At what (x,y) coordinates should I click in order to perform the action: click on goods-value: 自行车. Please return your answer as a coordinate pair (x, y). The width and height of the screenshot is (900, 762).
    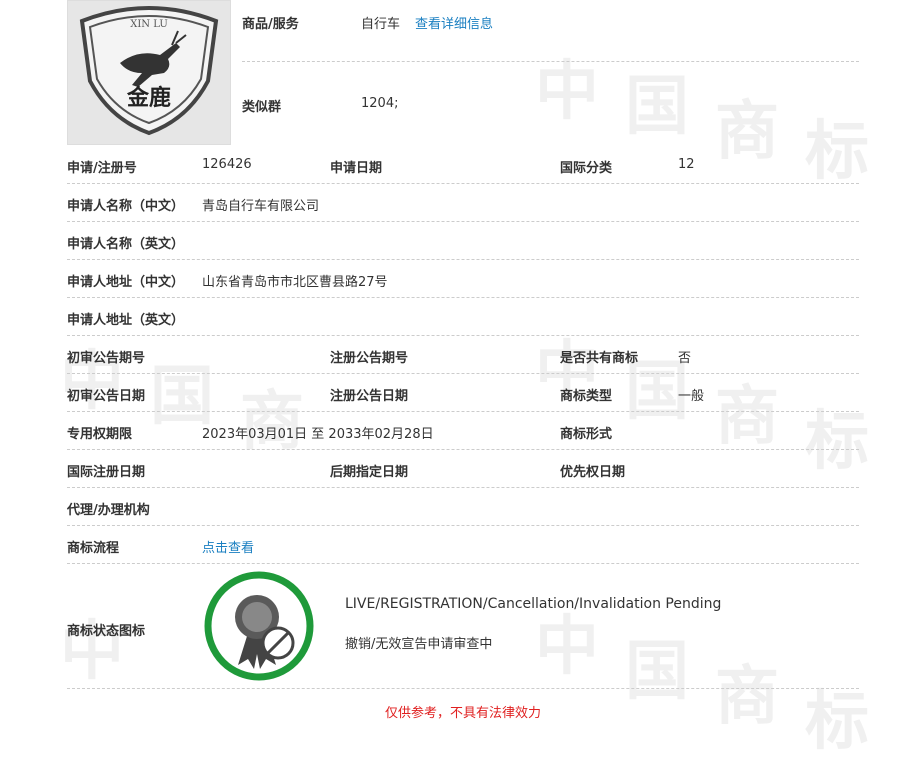
    Looking at the image, I should click on (381, 24).